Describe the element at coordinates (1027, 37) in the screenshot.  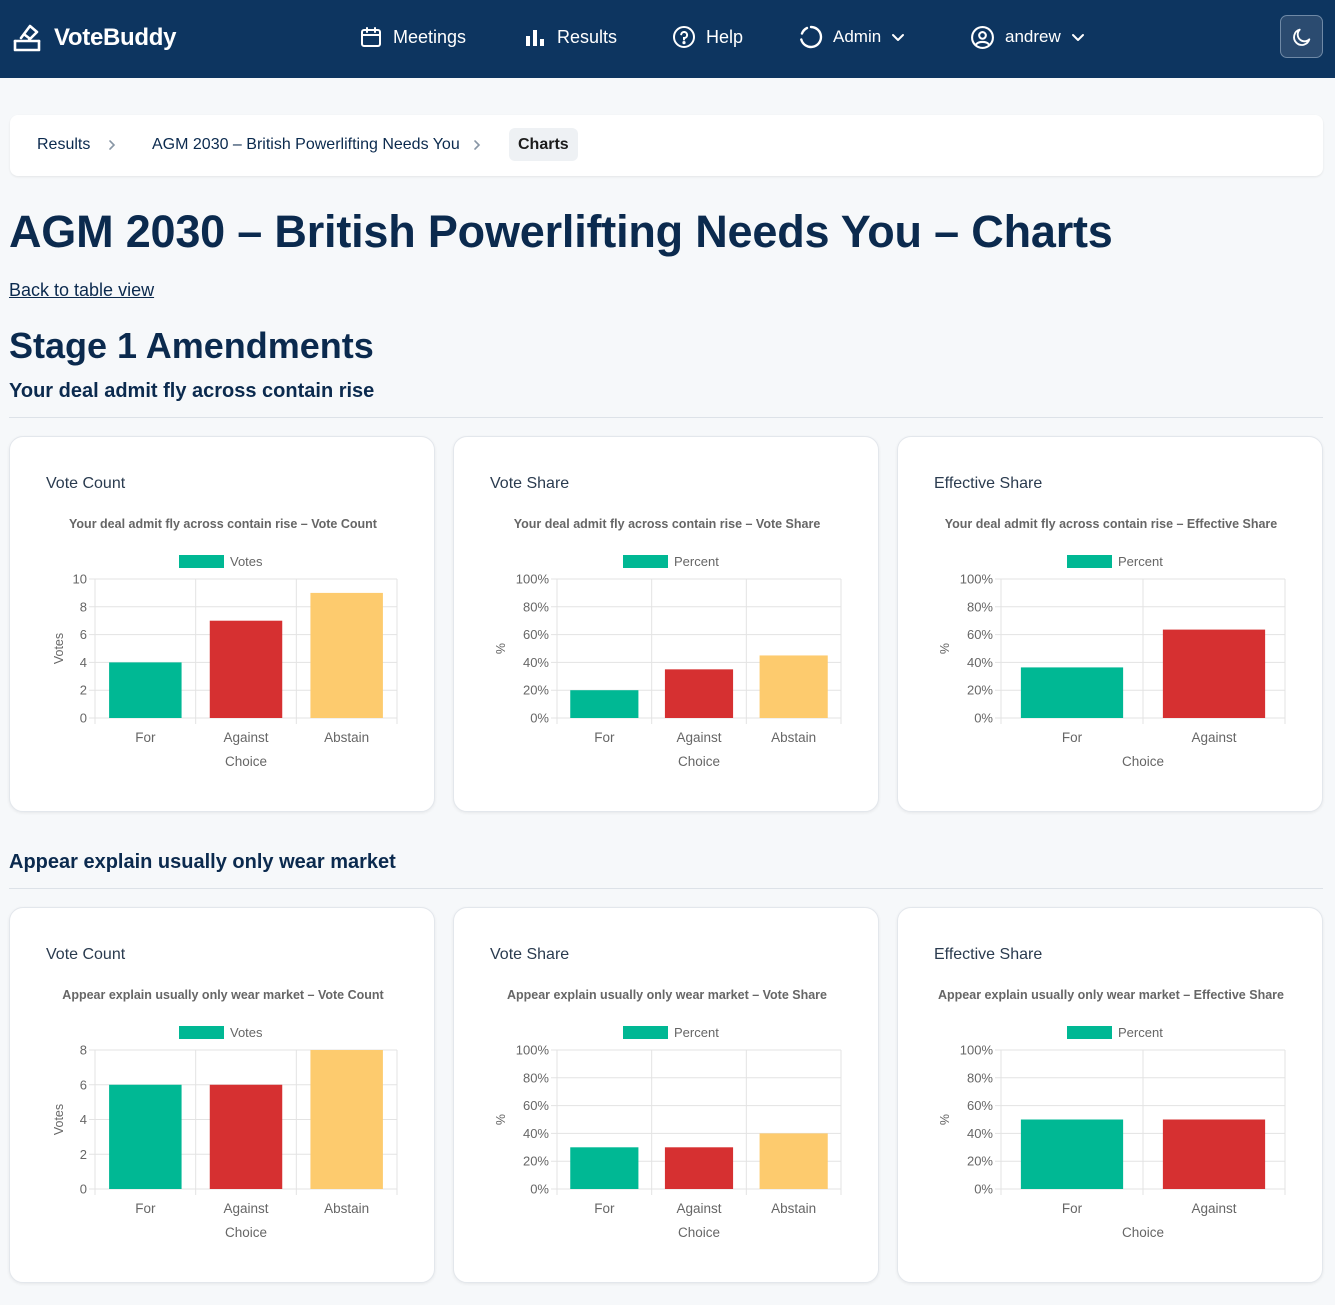
I see `nav-user-dropdown: andrew` at that location.